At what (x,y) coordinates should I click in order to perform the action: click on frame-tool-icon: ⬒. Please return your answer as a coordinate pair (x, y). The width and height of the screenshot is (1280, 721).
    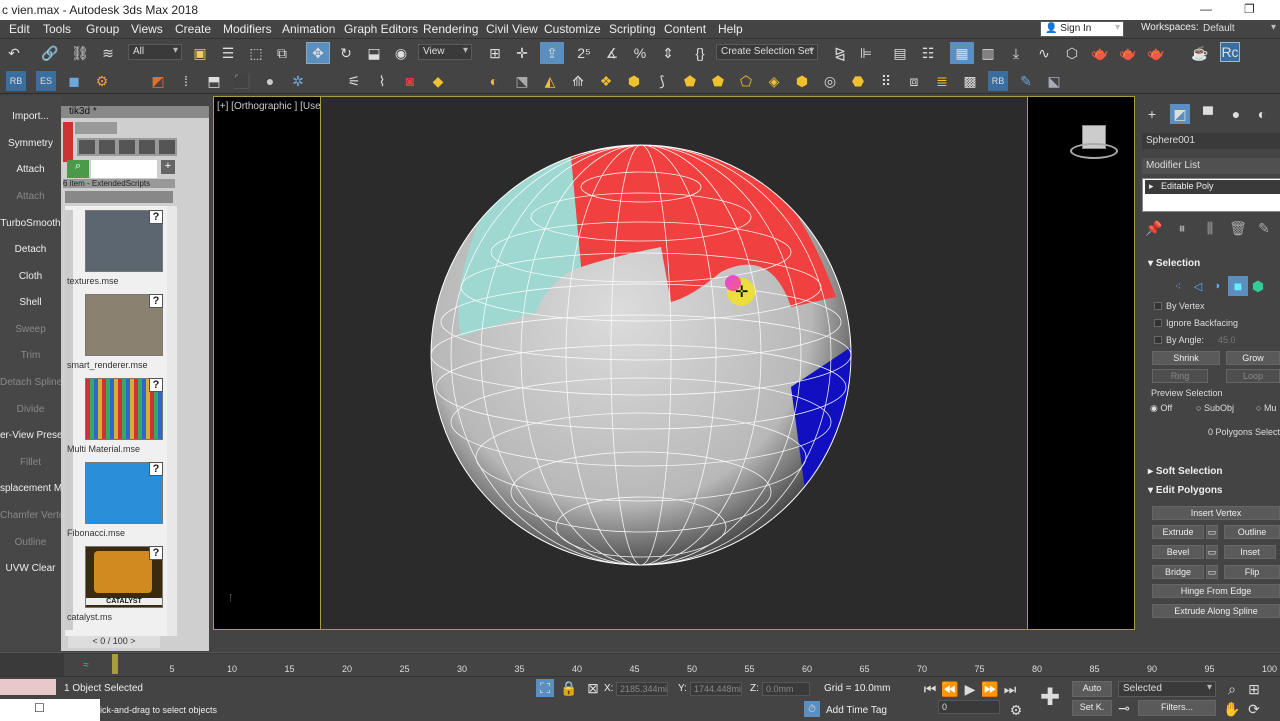
    Looking at the image, I should click on (214, 81).